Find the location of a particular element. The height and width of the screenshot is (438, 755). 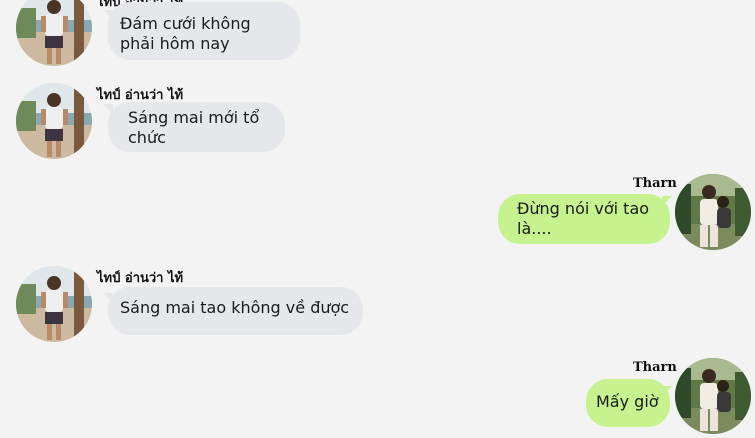

message-bubble: Mấy giờ is located at coordinates (628, 403).